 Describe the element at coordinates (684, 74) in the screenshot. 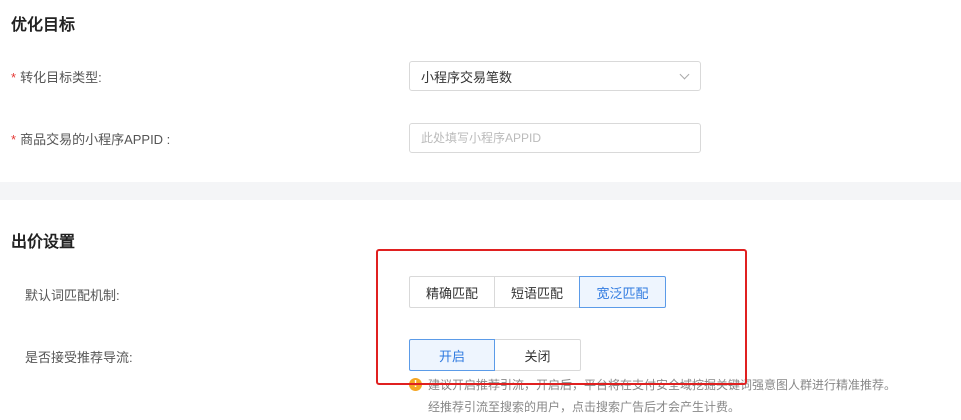

I see `chevron-down-icon` at that location.